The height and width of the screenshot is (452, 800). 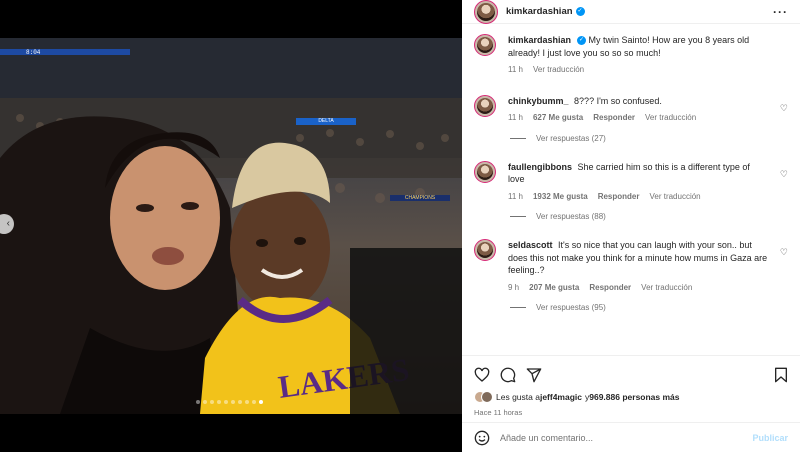 What do you see at coordinates (770, 438) in the screenshot?
I see `publish-button: Publicar` at bounding box center [770, 438].